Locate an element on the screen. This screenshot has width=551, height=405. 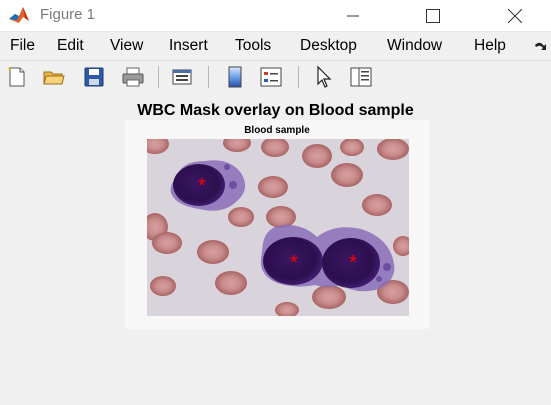
menu-file: File is located at coordinates (22, 46).